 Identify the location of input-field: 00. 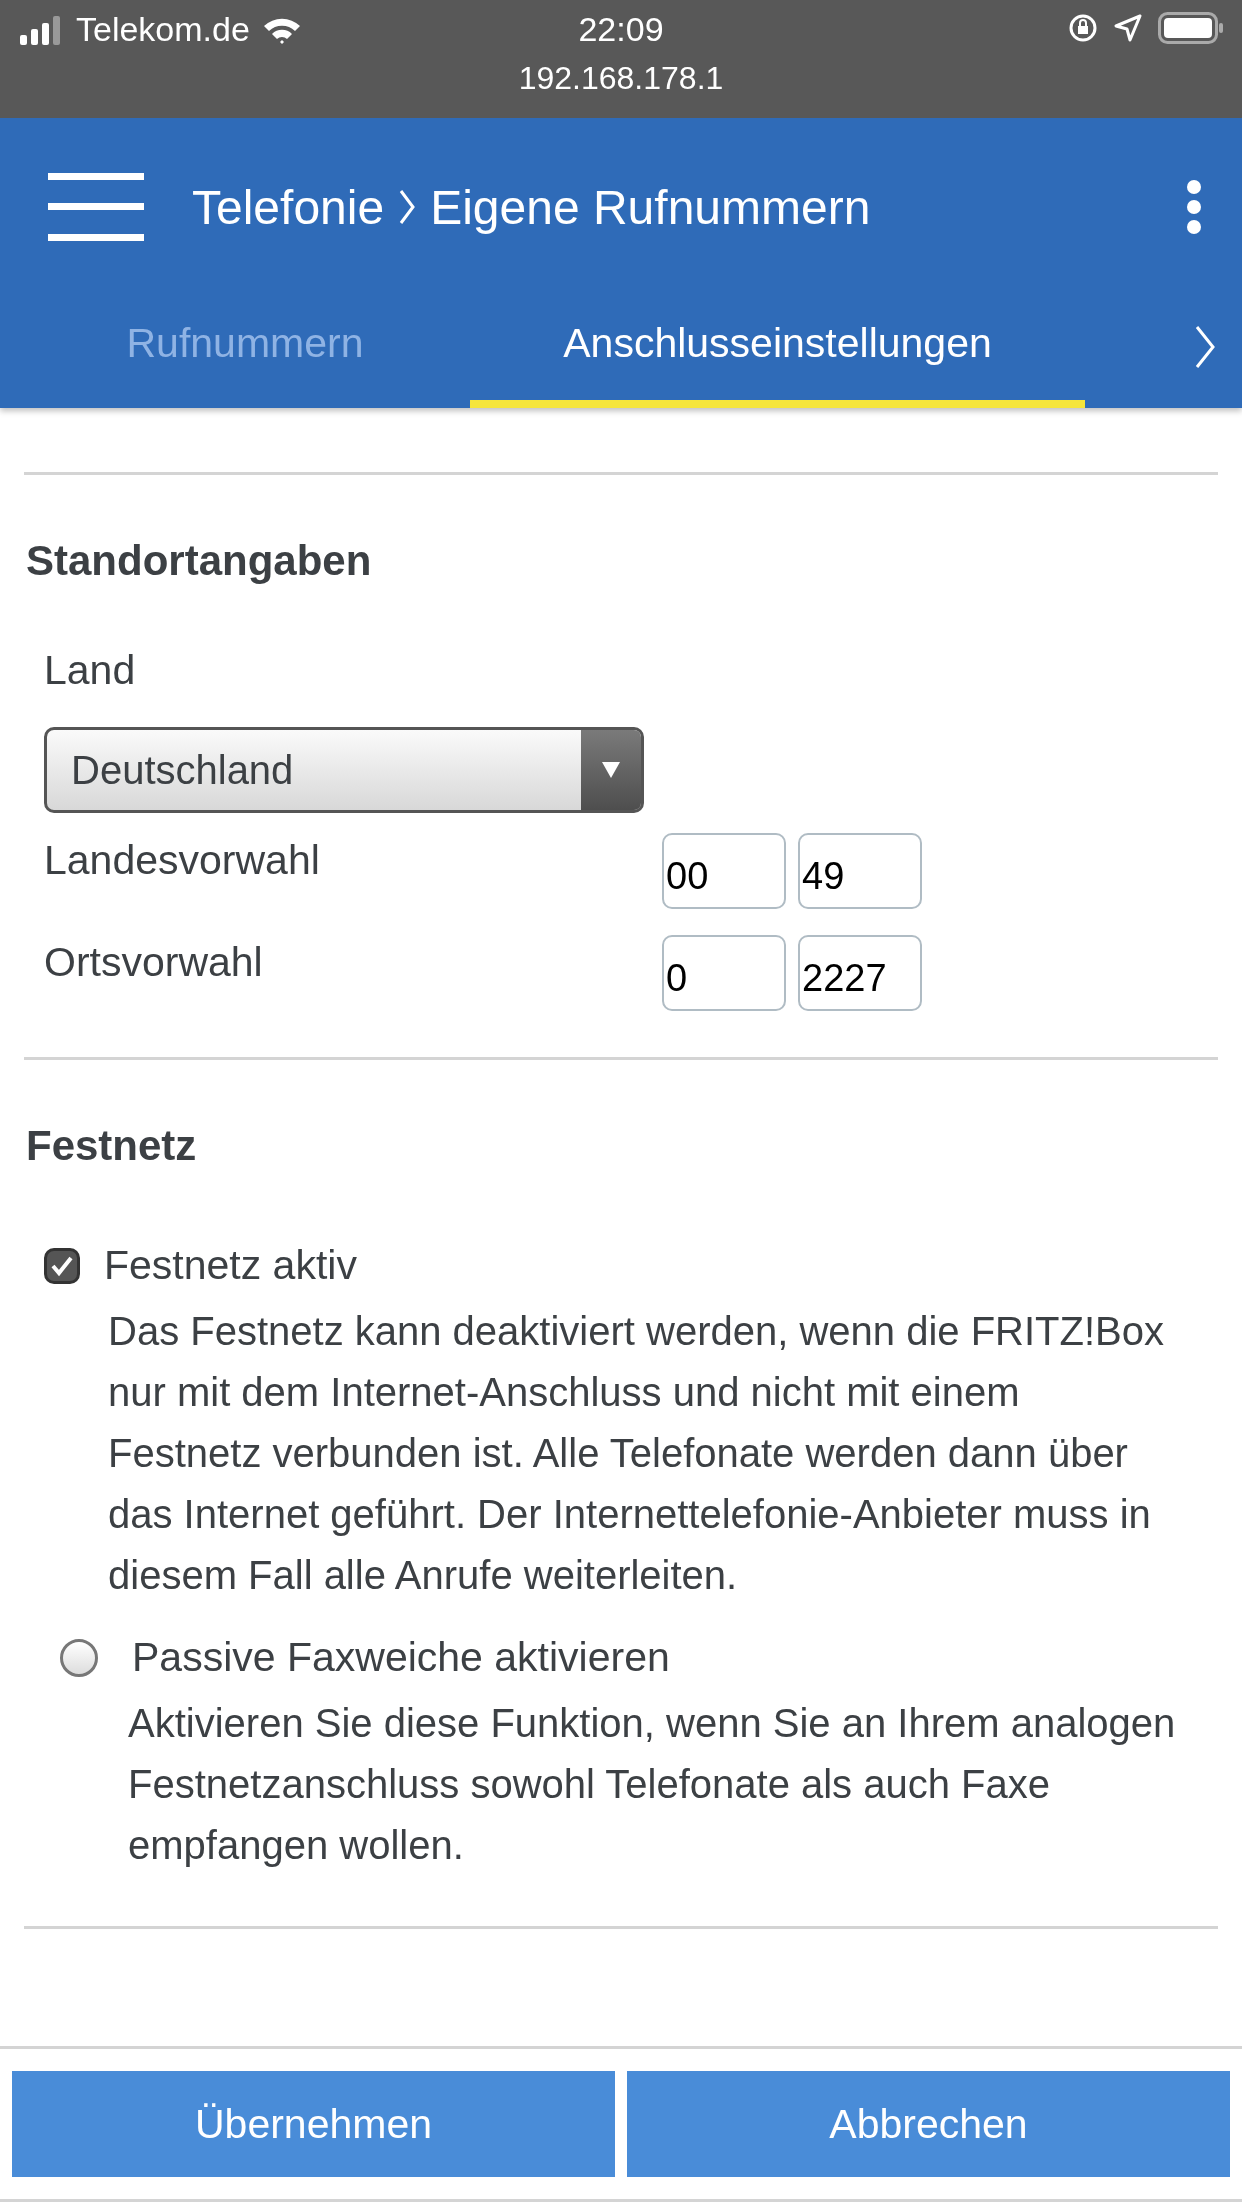
(724, 871).